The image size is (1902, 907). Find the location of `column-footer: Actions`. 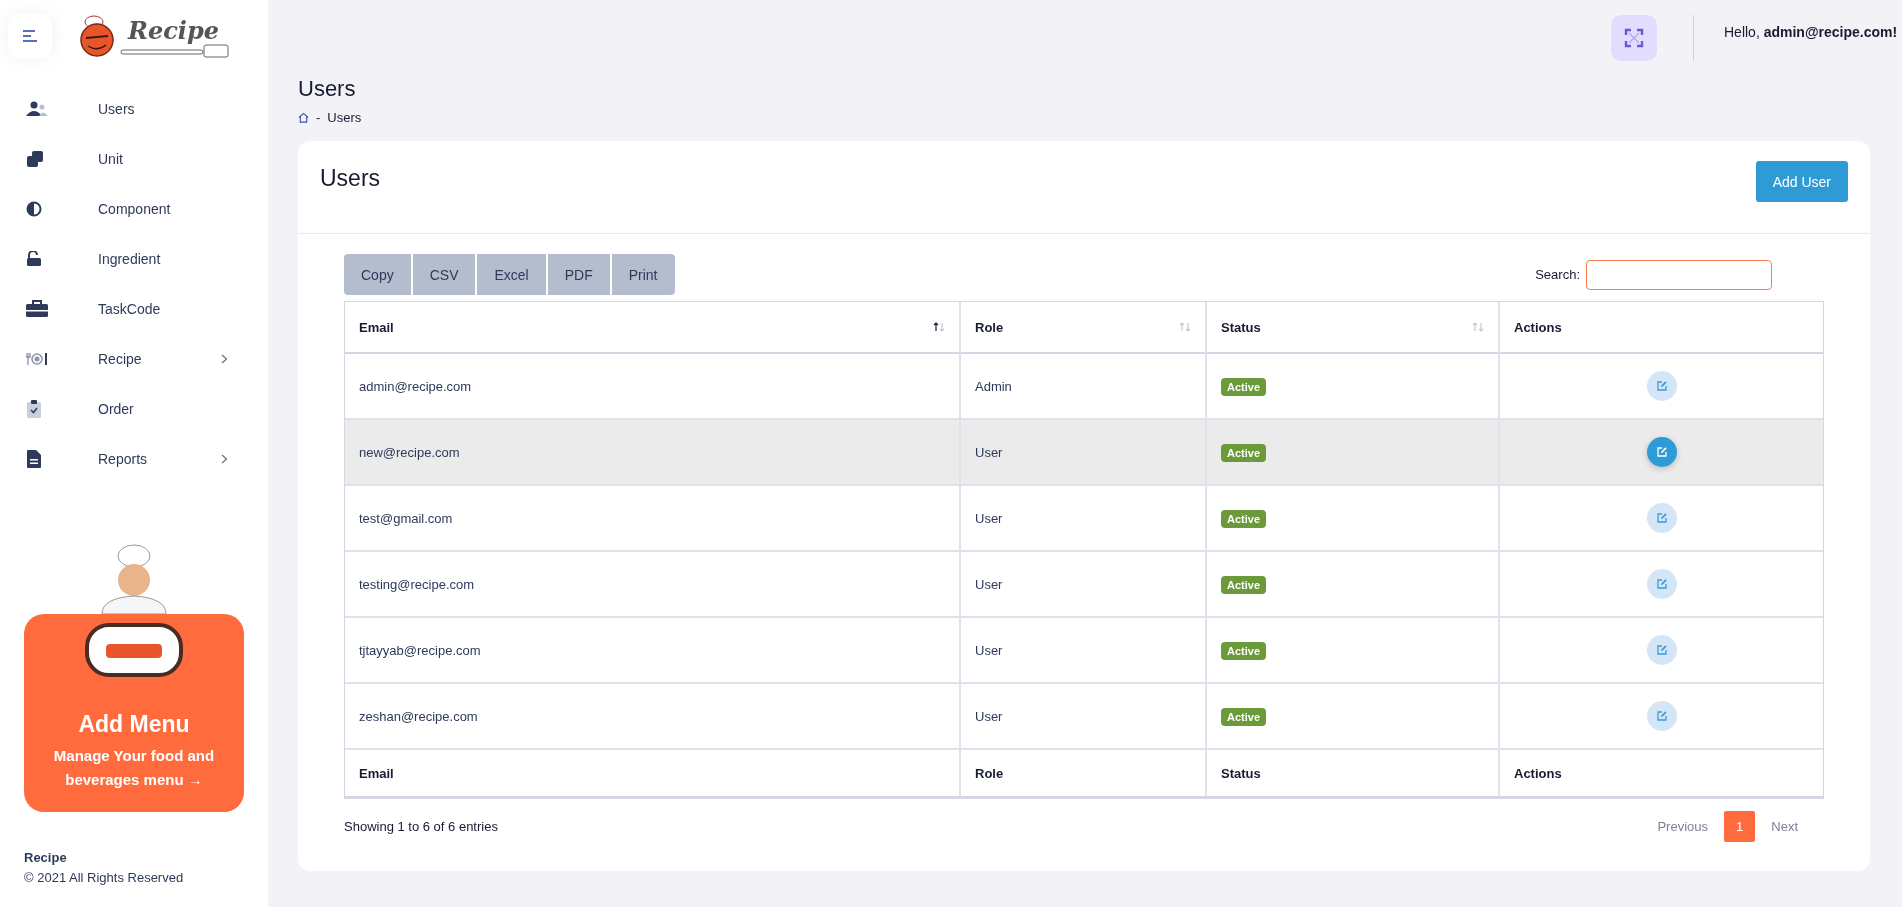

column-footer: Actions is located at coordinates (1661, 774).